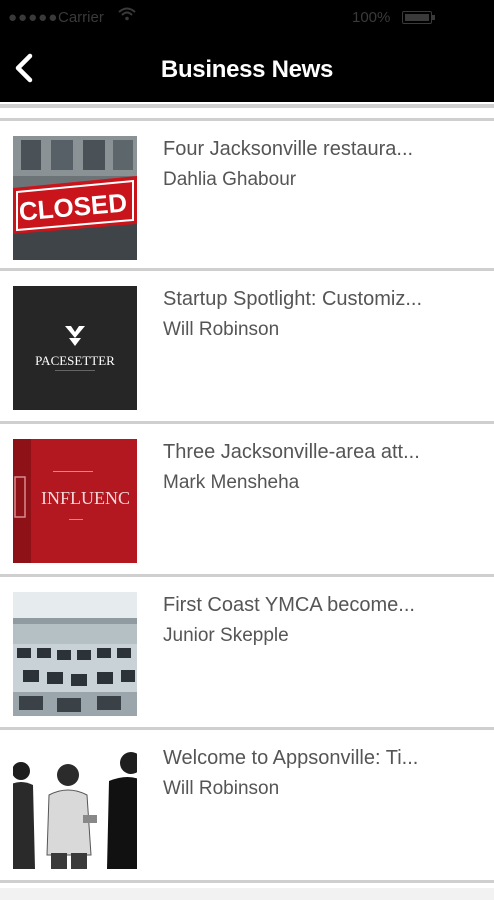  Describe the element at coordinates (33, 17) in the screenshot. I see `signal-icon: ●●●●●` at that location.